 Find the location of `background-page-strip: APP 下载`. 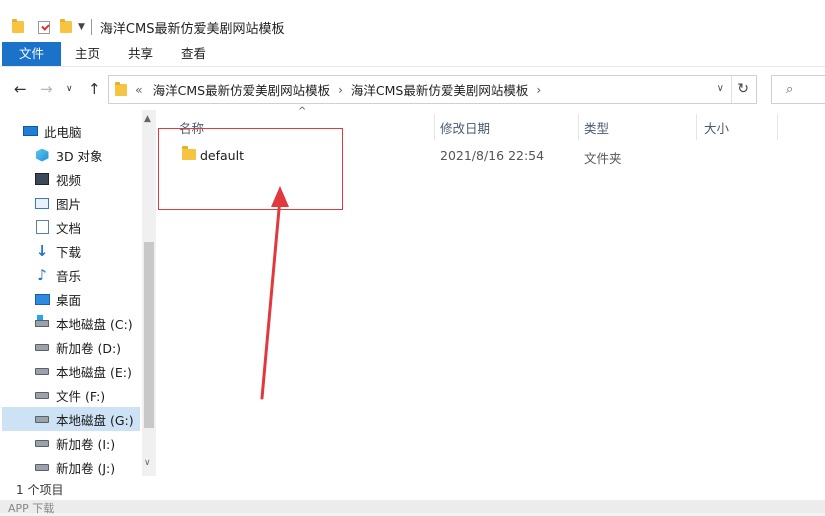

background-page-strip: APP 下载 is located at coordinates (412, 507).